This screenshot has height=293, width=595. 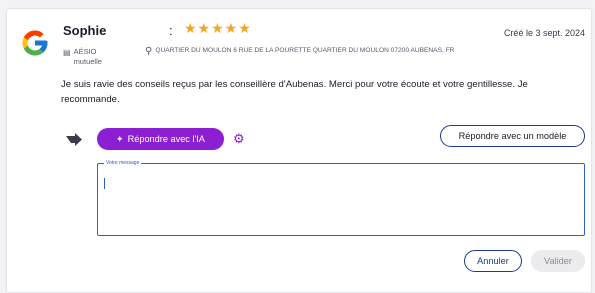 What do you see at coordinates (120, 138) in the screenshot?
I see `sparkles-icon: ✦` at bounding box center [120, 138].